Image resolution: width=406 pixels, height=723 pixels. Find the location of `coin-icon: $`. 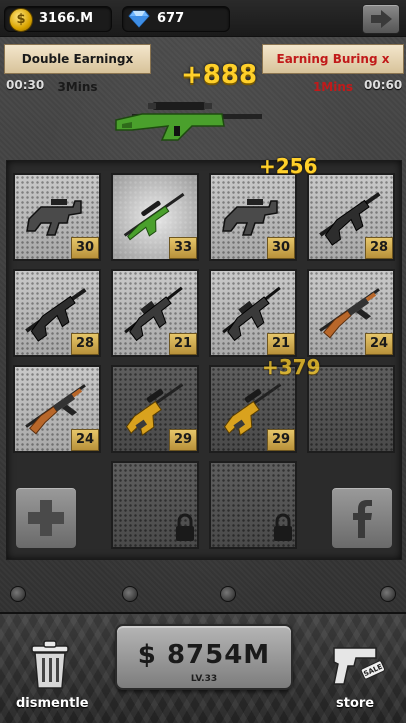

coin-icon: $ is located at coordinates (21, 20).